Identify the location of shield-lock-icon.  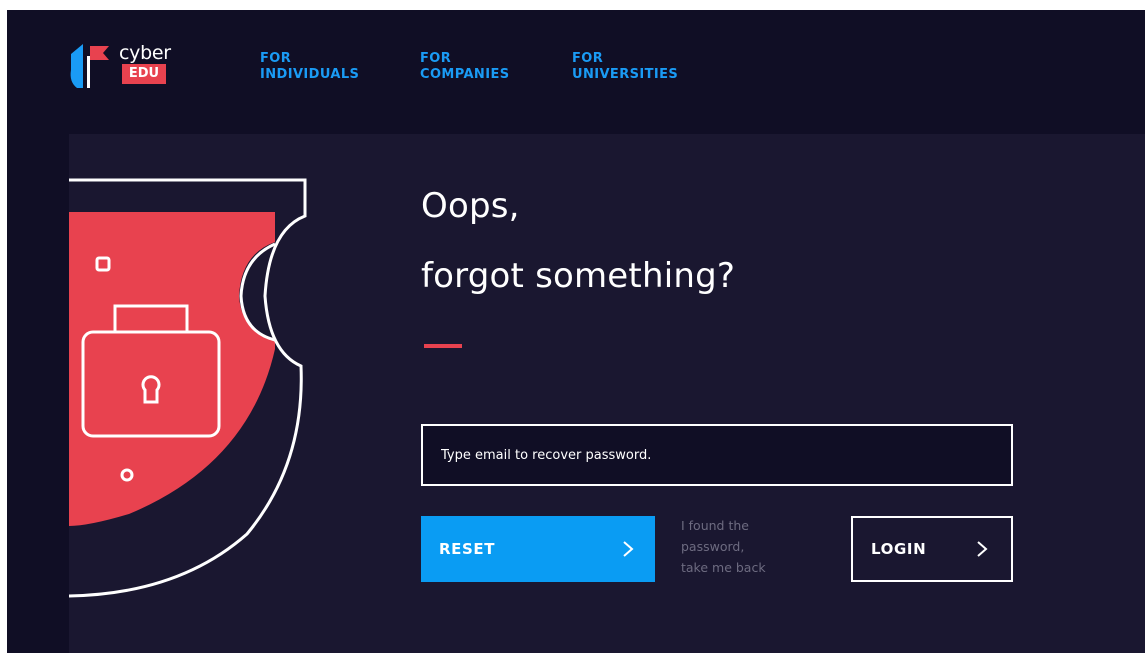
(188, 388).